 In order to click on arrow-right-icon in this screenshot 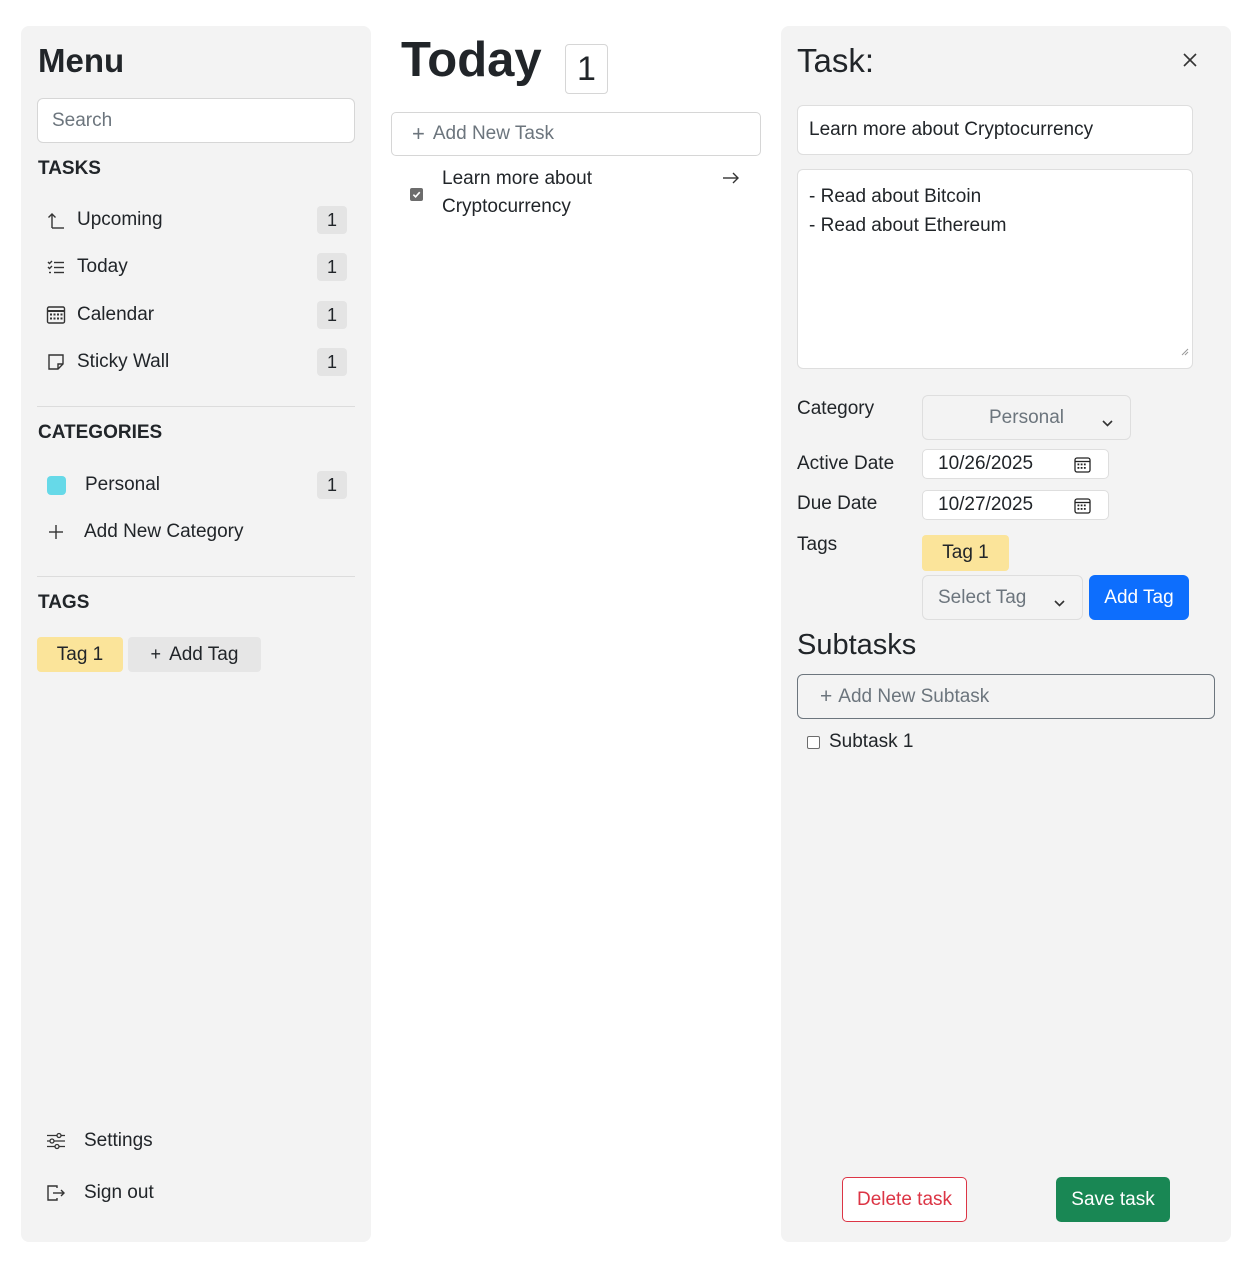, I will do `click(731, 180)`.